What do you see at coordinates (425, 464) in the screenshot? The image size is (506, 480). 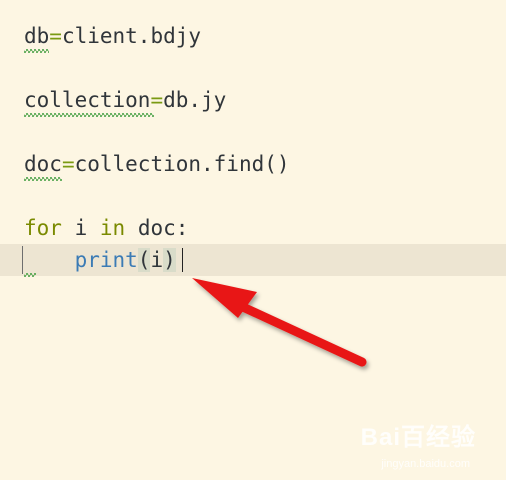 I see `baidu-watermark-url: jingyan.baidu.com` at bounding box center [425, 464].